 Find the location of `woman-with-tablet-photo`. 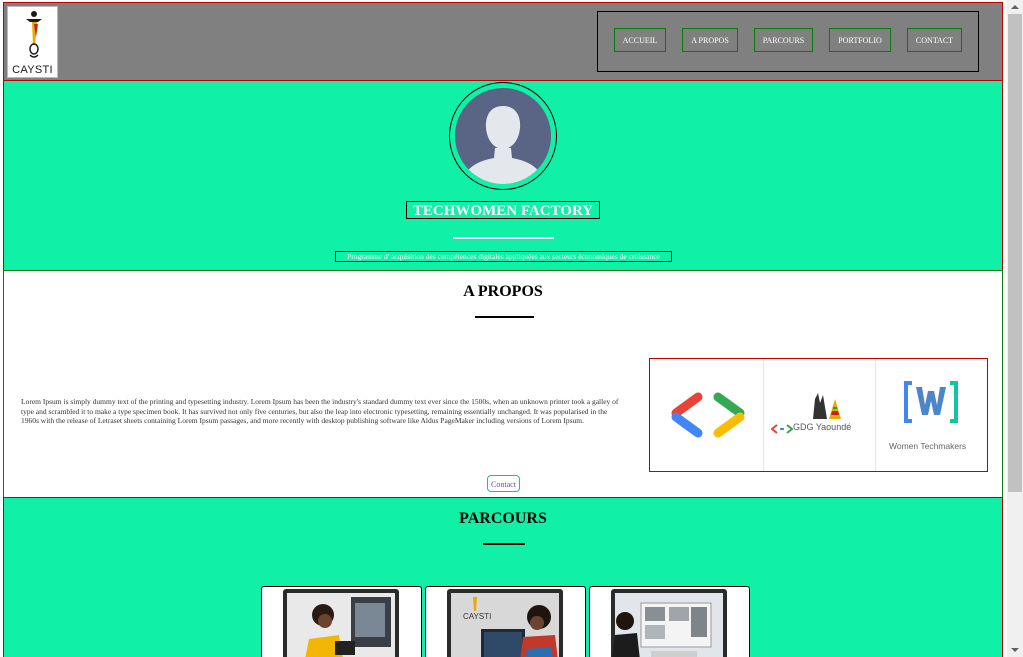

woman-with-tablet-photo is located at coordinates (341, 625).